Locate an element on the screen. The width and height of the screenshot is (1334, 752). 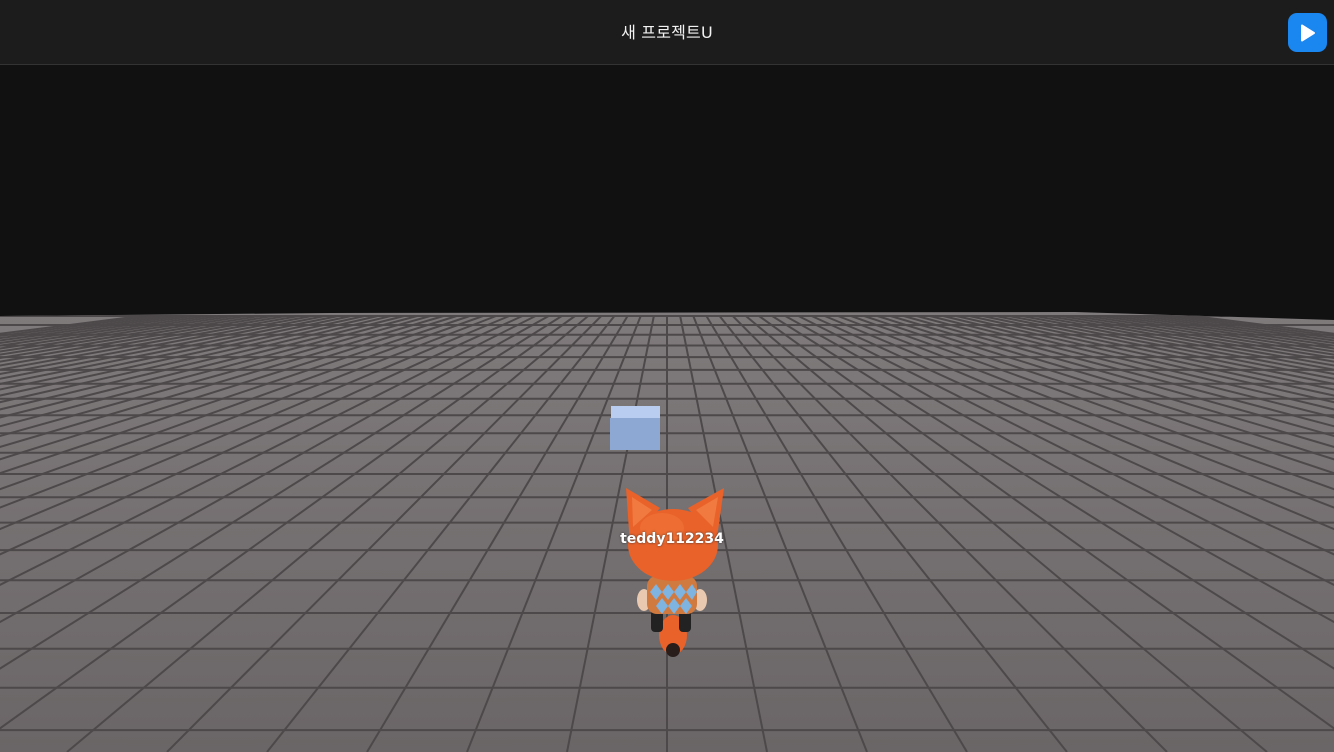
play-button is located at coordinates (1307, 32).